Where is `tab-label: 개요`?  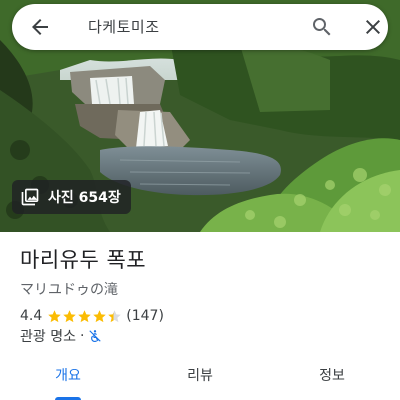
tab-label: 개요 is located at coordinates (68, 376).